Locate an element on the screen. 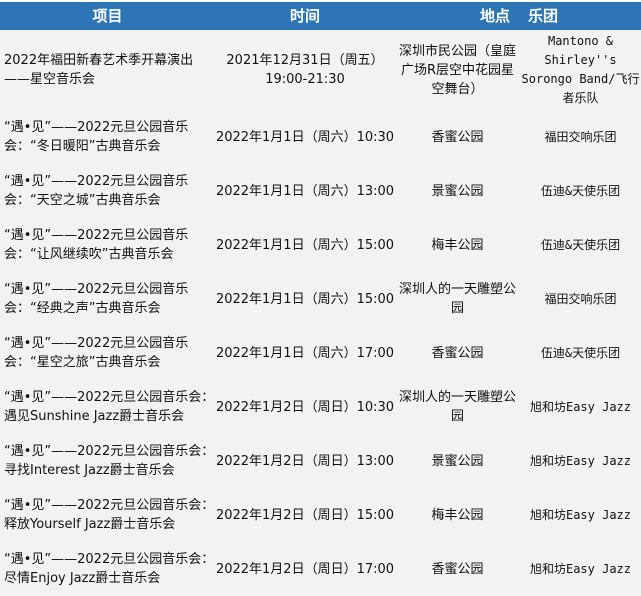 The height and width of the screenshot is (596, 641). cell-time: 2022年1月2日（周日）15:00 is located at coordinates (305, 515).